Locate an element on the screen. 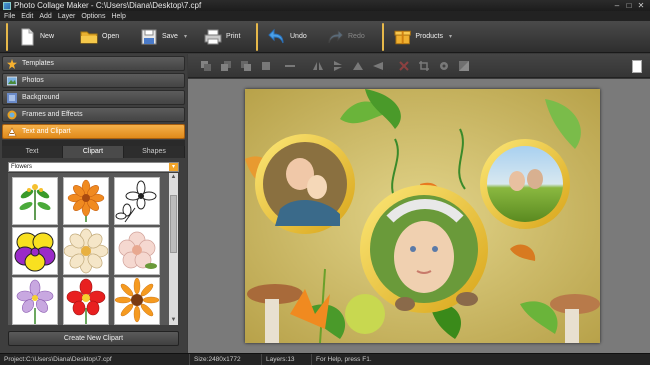  photo-icon is located at coordinates (12, 80).